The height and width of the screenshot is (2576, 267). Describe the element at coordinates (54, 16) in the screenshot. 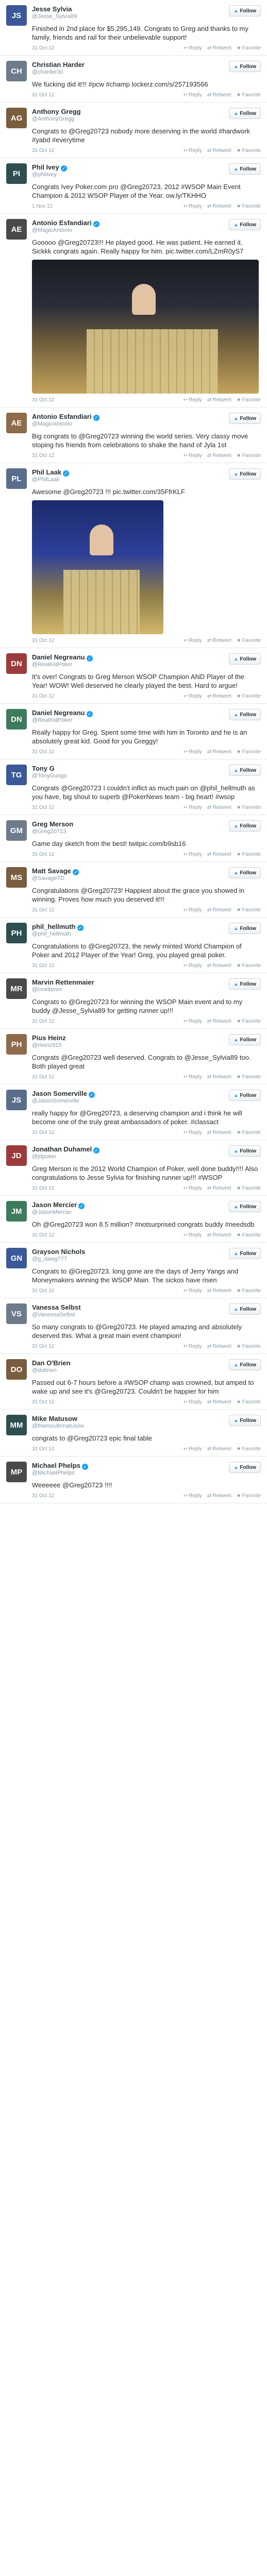

I see `author-handle: @Jesse_Sylvia89` at that location.